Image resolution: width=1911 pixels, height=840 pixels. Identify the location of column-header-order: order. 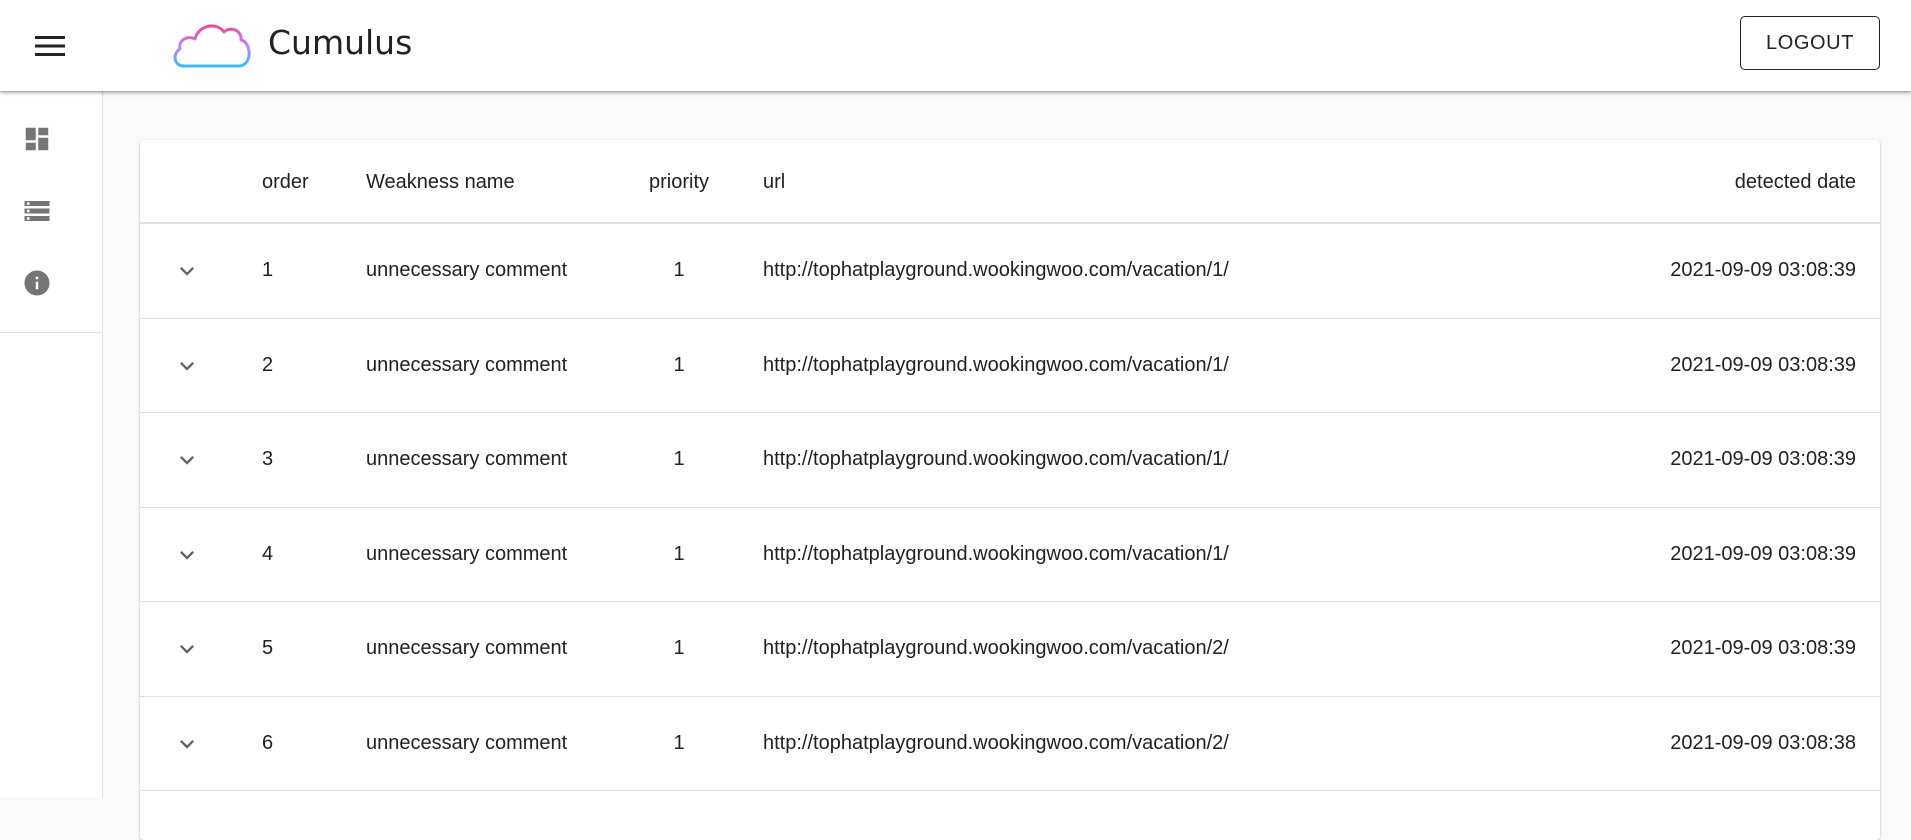
(285, 182).